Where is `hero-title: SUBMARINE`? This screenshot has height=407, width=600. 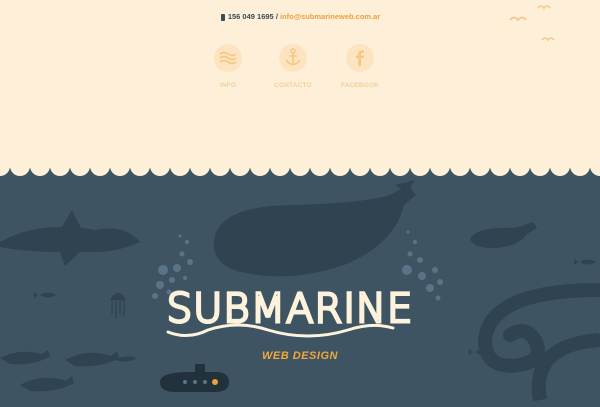
hero-title: SUBMARINE is located at coordinates (290, 310).